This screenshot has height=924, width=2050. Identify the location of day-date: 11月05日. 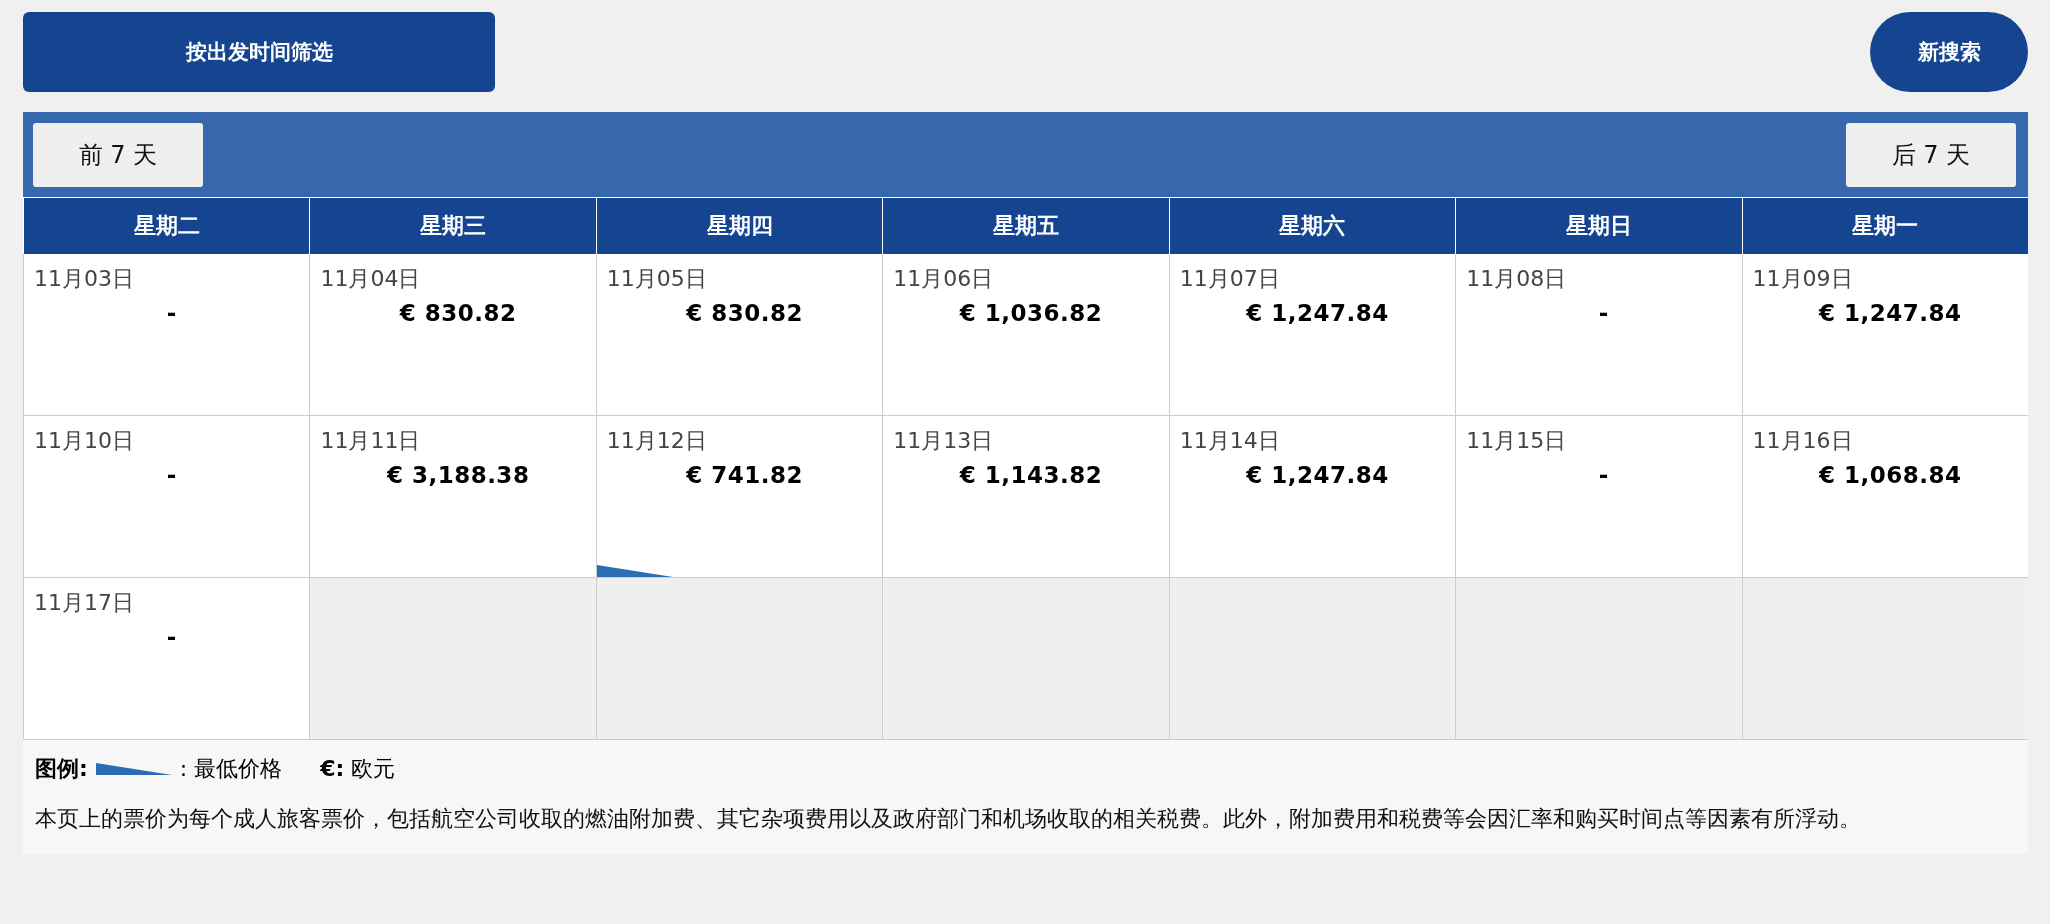
(656, 279).